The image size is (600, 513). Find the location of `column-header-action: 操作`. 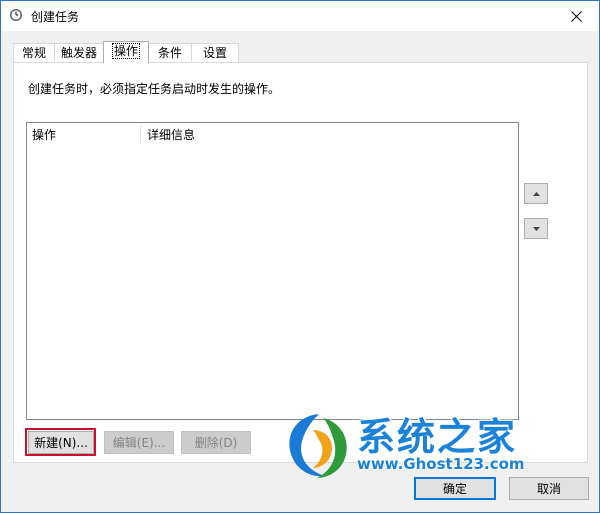

column-header-action: 操作 is located at coordinates (44, 134).